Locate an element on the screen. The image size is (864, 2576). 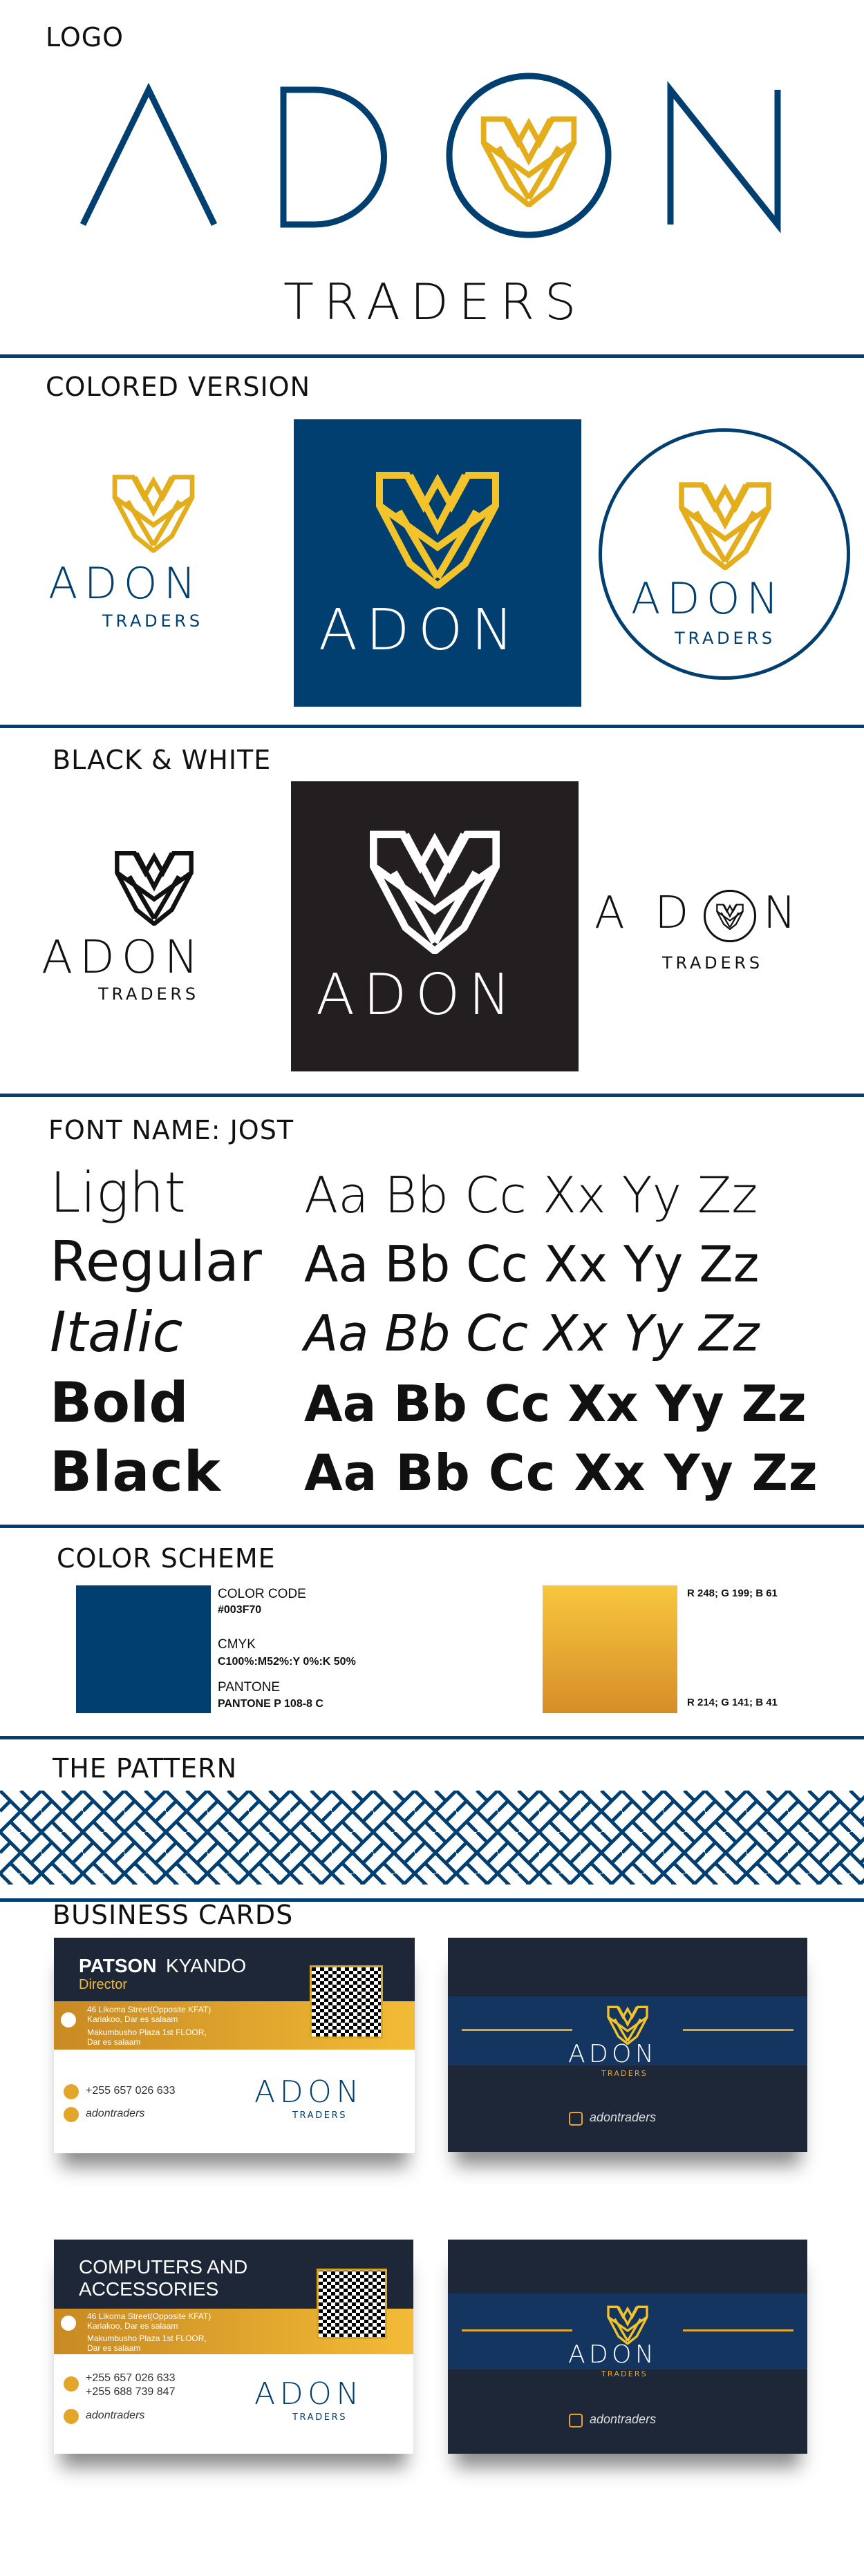
brand-pattern is located at coordinates (432, 1838).